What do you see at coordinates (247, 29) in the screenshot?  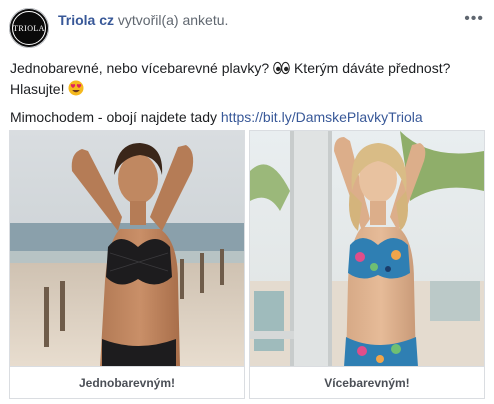 I see `post-header: TRIOLA Triola cz vytvořil(a) anketu. •••` at bounding box center [247, 29].